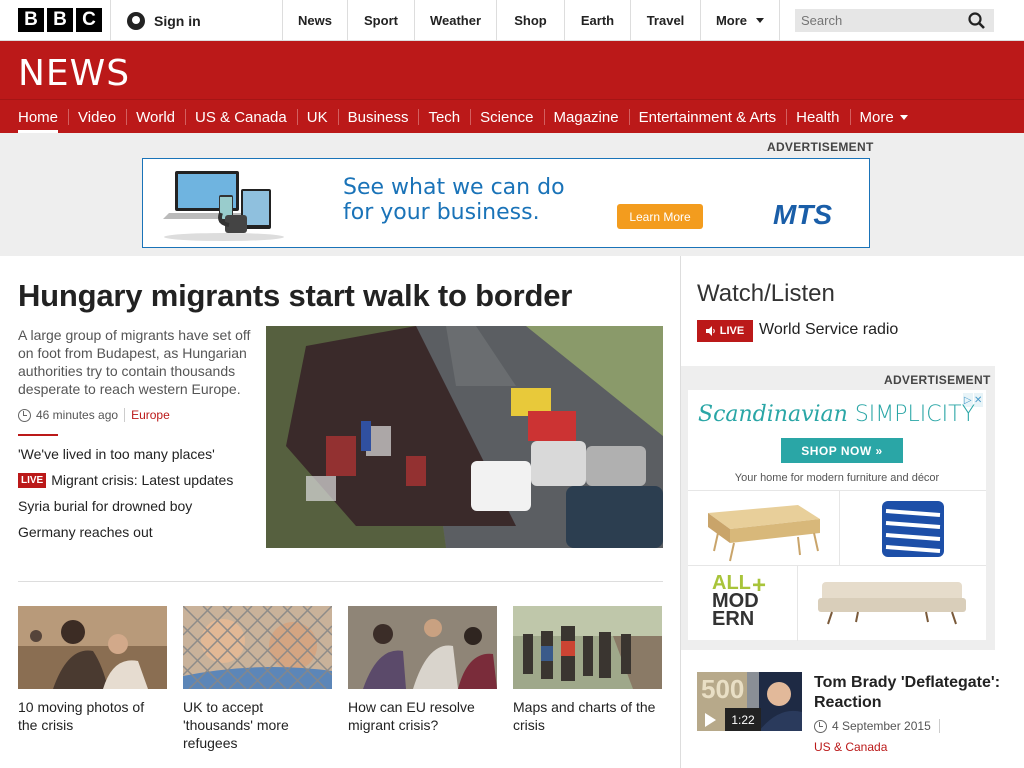  Describe the element at coordinates (881, 726) in the screenshot. I see `video-date: 4 September 2015` at that location.